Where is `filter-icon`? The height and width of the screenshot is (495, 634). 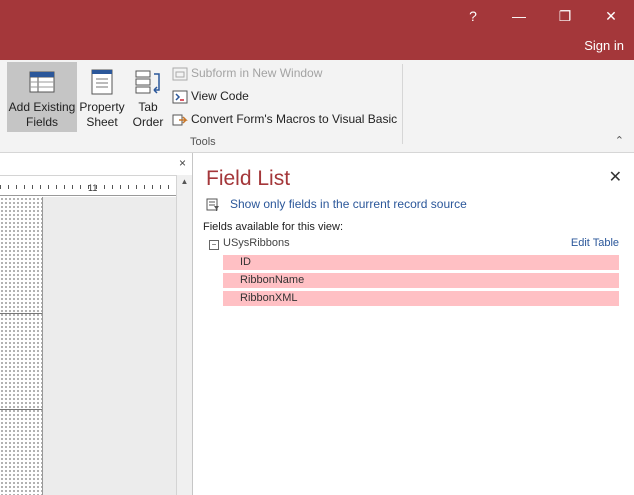 filter-icon is located at coordinates (213, 205).